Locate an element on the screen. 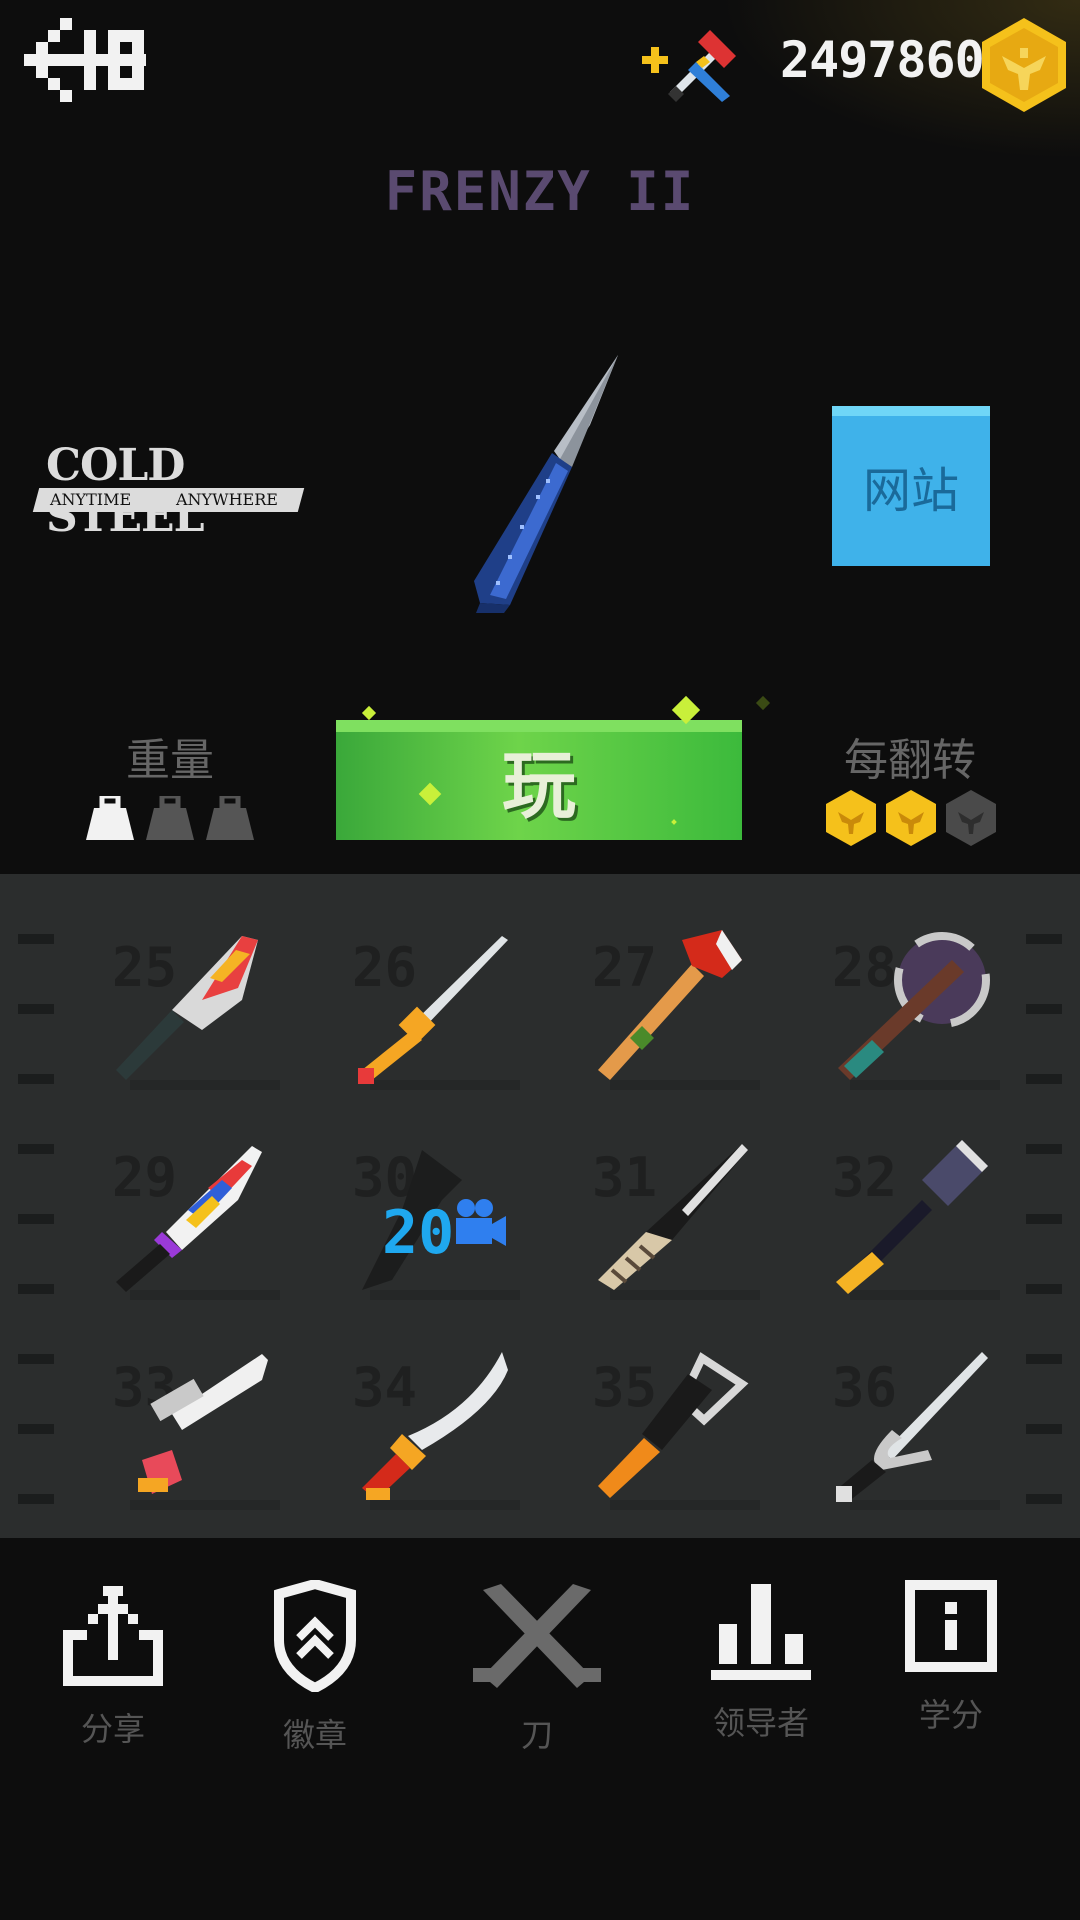 The width and height of the screenshot is (1080, 1920). orange-machete-icon is located at coordinates (673, 1425).